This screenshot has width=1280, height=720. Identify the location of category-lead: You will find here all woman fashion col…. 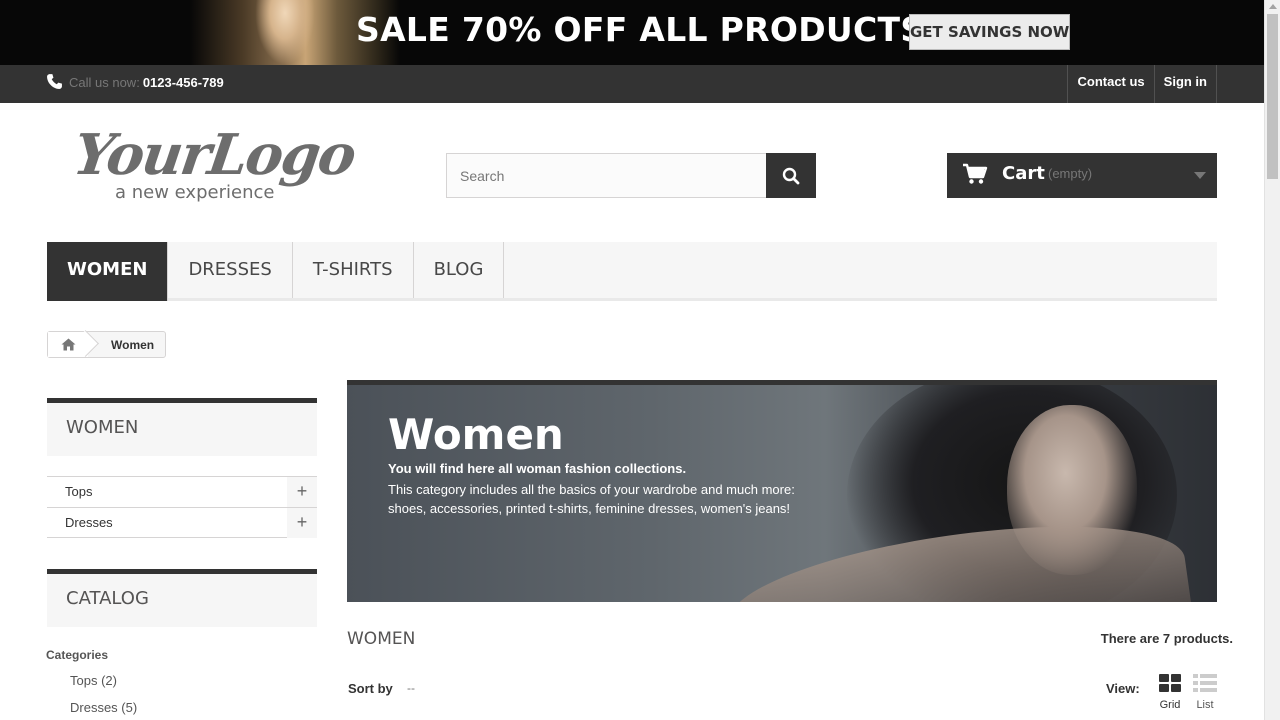
(537, 468).